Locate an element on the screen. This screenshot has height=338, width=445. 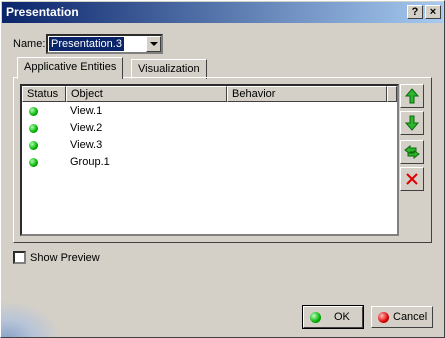
column-header-object: Object is located at coordinates (146, 94).